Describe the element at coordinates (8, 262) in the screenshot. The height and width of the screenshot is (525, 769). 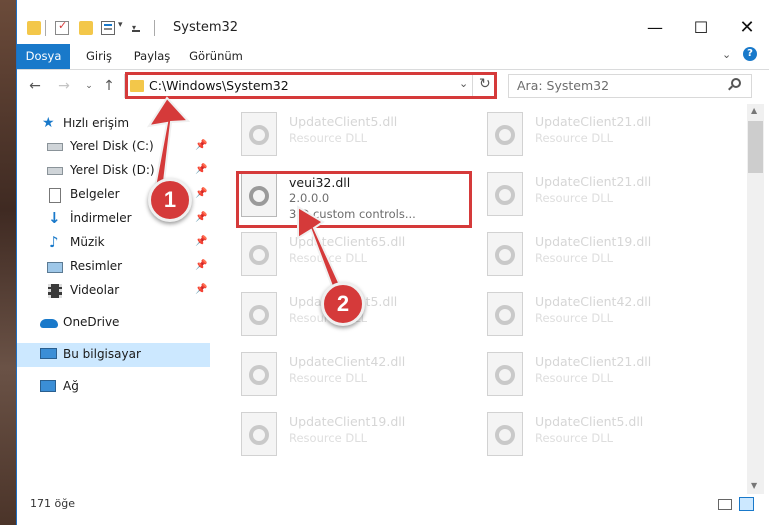
I see `desktop-wallpaper` at that location.